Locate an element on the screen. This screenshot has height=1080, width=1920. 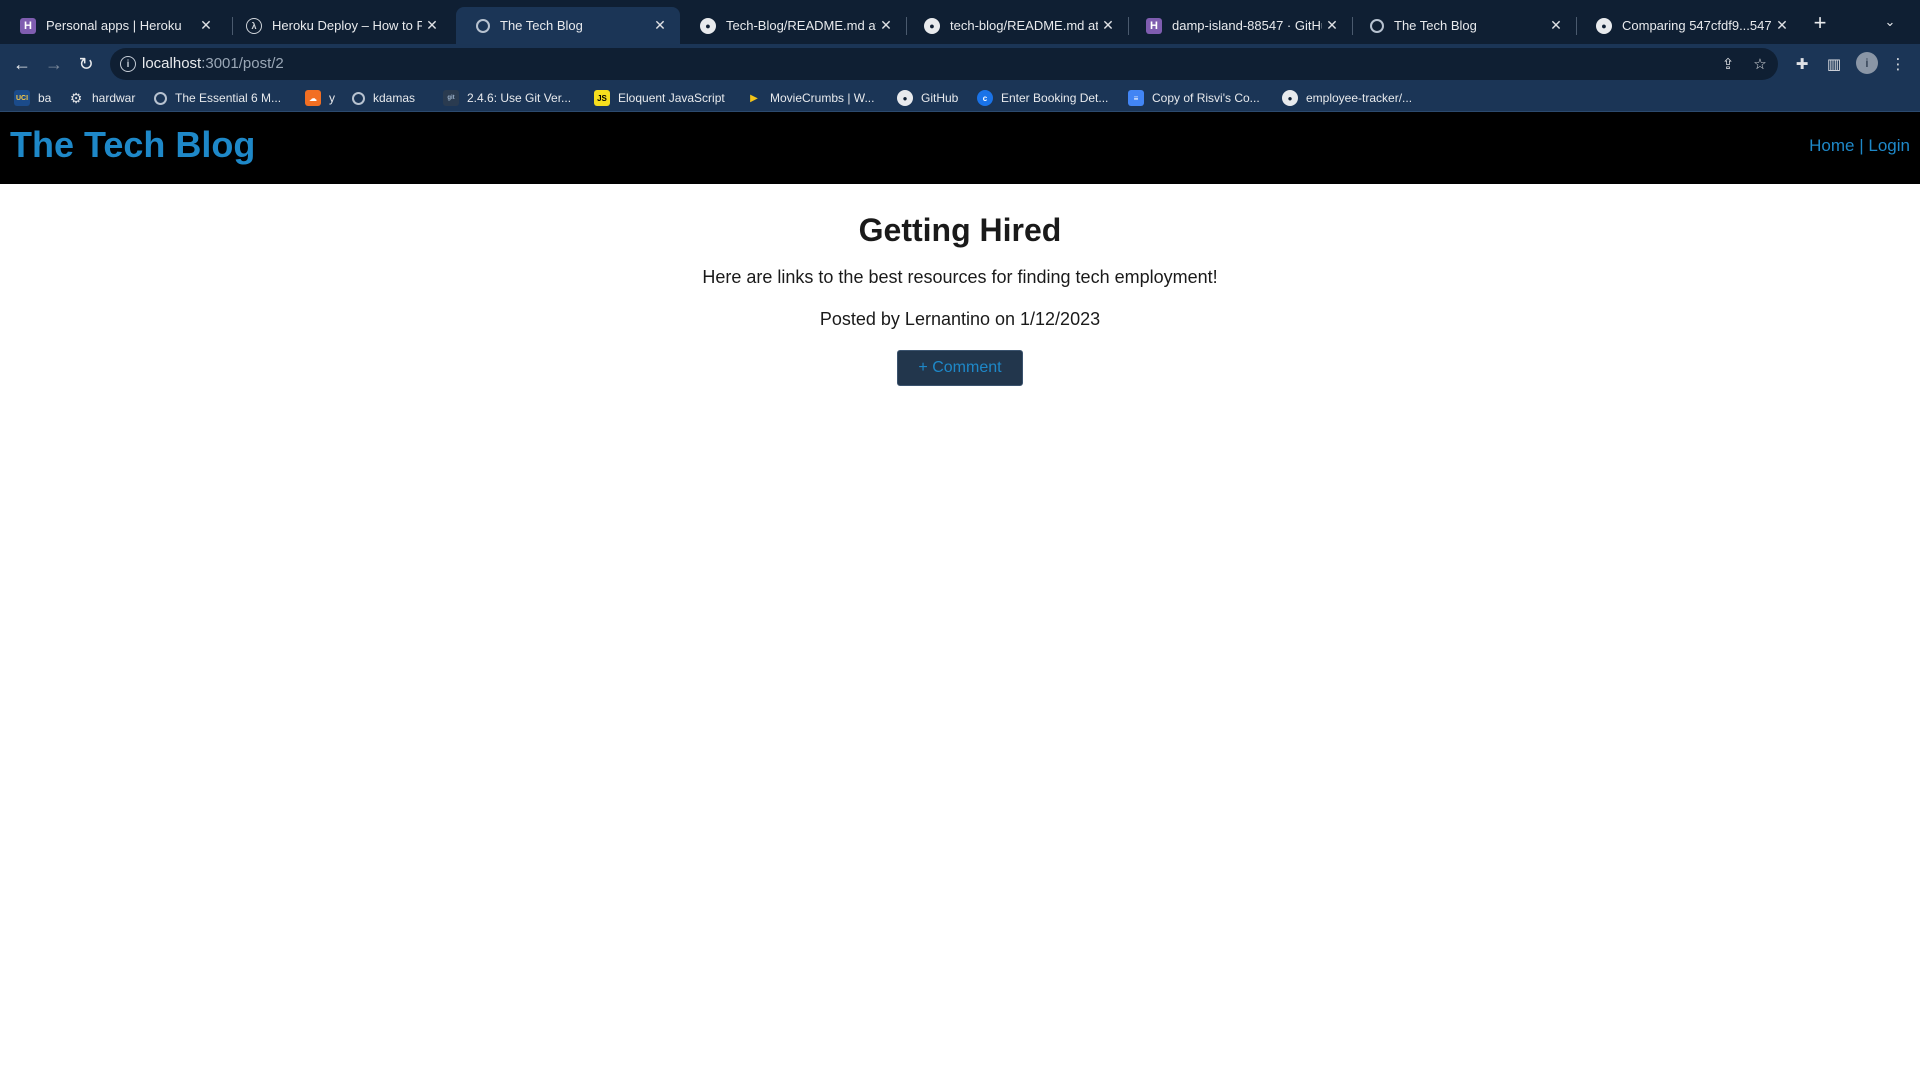
site-nav: Home | Login is located at coordinates (1859, 146).